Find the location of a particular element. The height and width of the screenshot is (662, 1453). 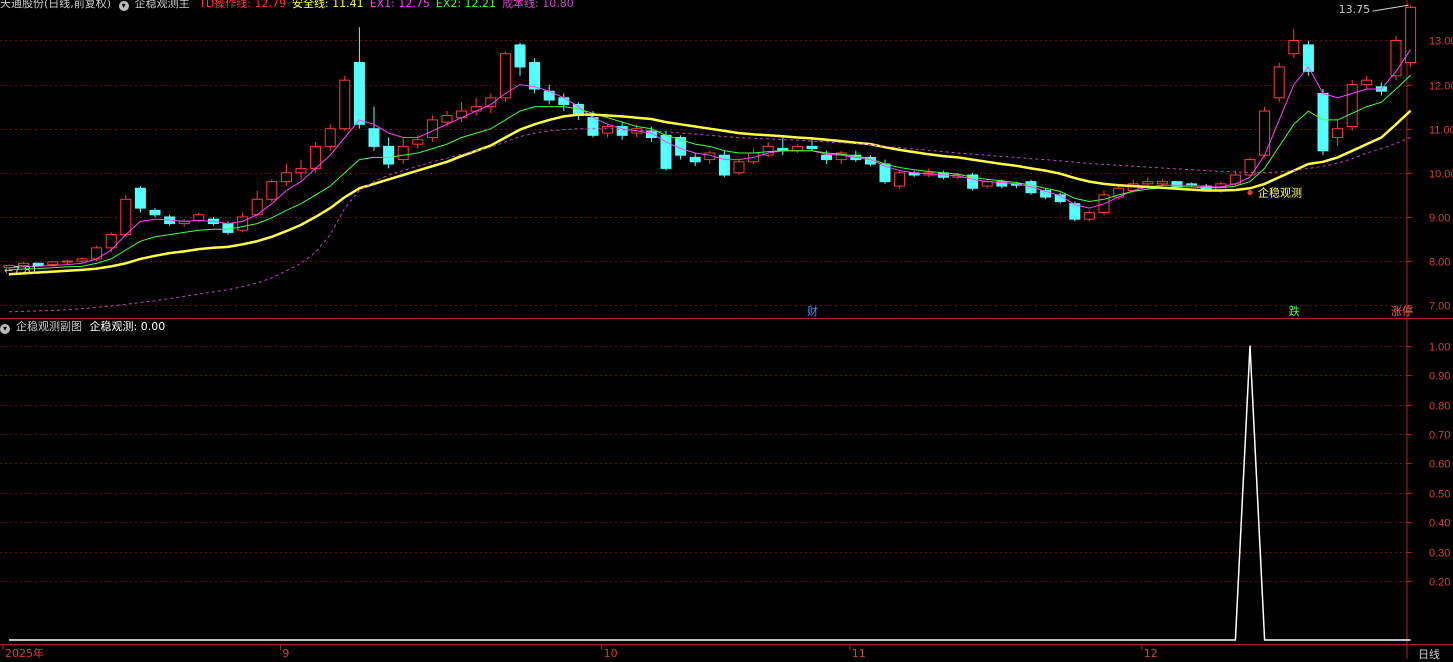

sub-chart-header: ▾ 企稳观测副图 企稳观测: 0.00 is located at coordinates (88, 327).